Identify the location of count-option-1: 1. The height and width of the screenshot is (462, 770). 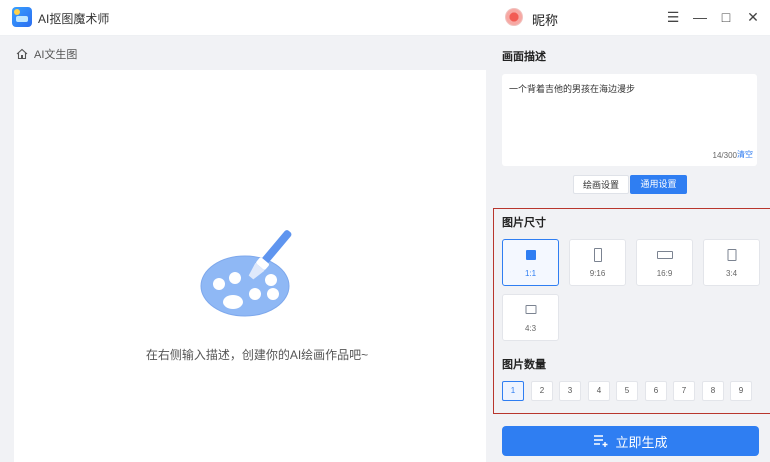
(513, 391).